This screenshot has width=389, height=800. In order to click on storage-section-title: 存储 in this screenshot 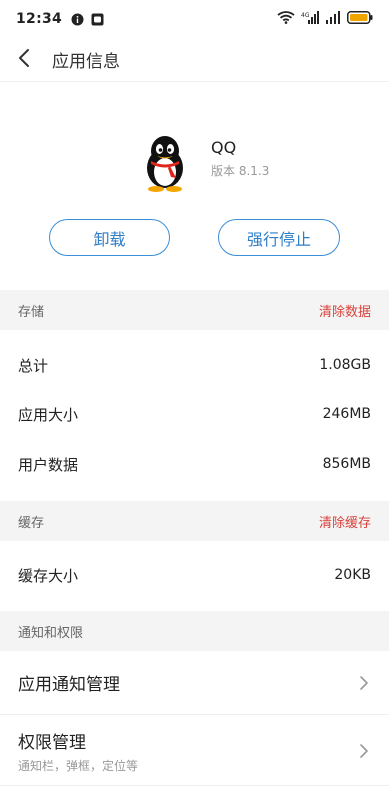, I will do `click(31, 312)`.